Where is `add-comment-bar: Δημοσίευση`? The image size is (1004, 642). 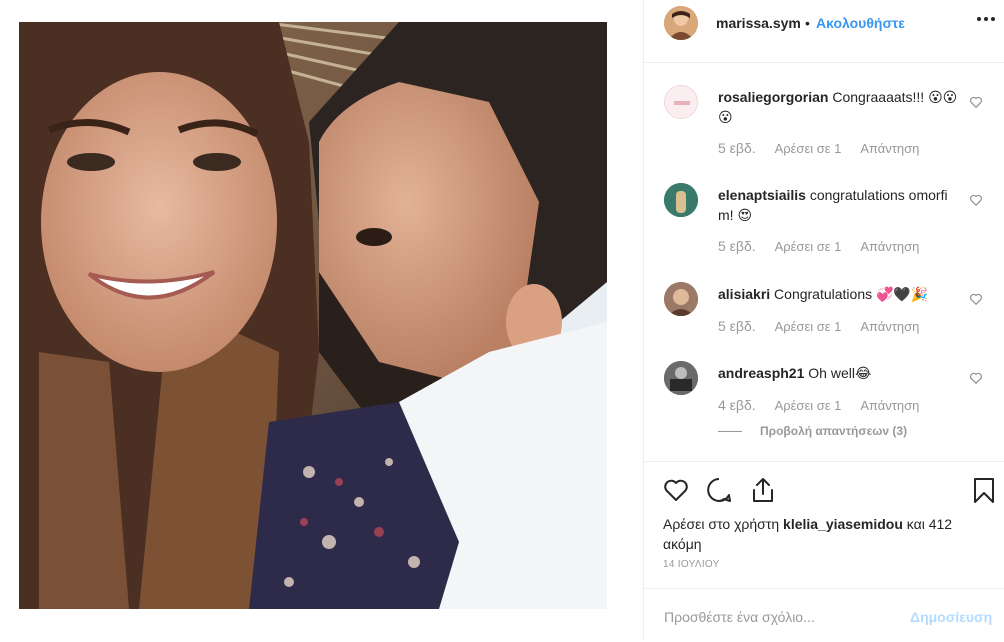
add-comment-bar: Δημοσίευση is located at coordinates (824, 615).